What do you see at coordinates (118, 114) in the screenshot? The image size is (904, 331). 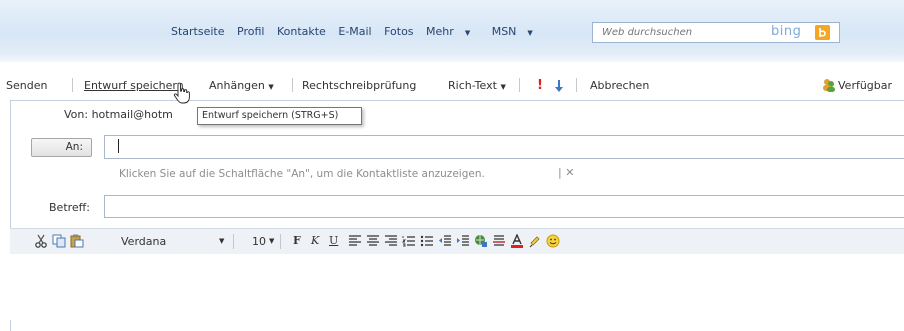 I see `from-label: Von: hotmail@hotm` at bounding box center [118, 114].